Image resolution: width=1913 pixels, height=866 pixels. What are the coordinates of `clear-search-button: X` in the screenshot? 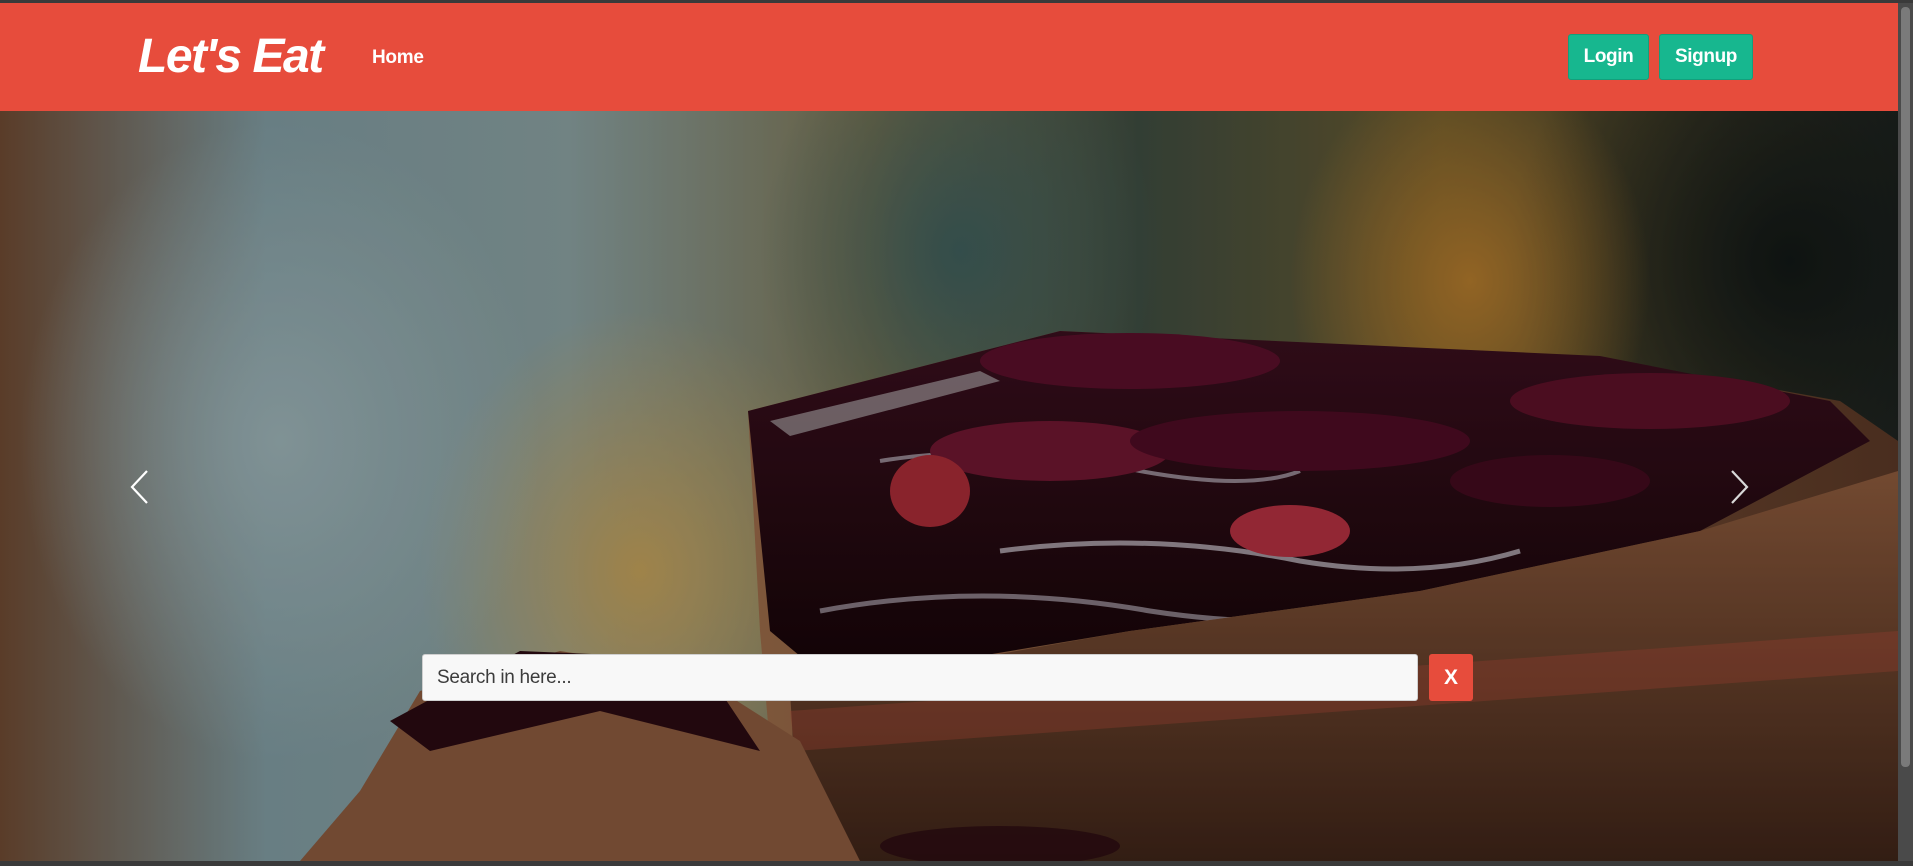 It's located at (1451, 677).